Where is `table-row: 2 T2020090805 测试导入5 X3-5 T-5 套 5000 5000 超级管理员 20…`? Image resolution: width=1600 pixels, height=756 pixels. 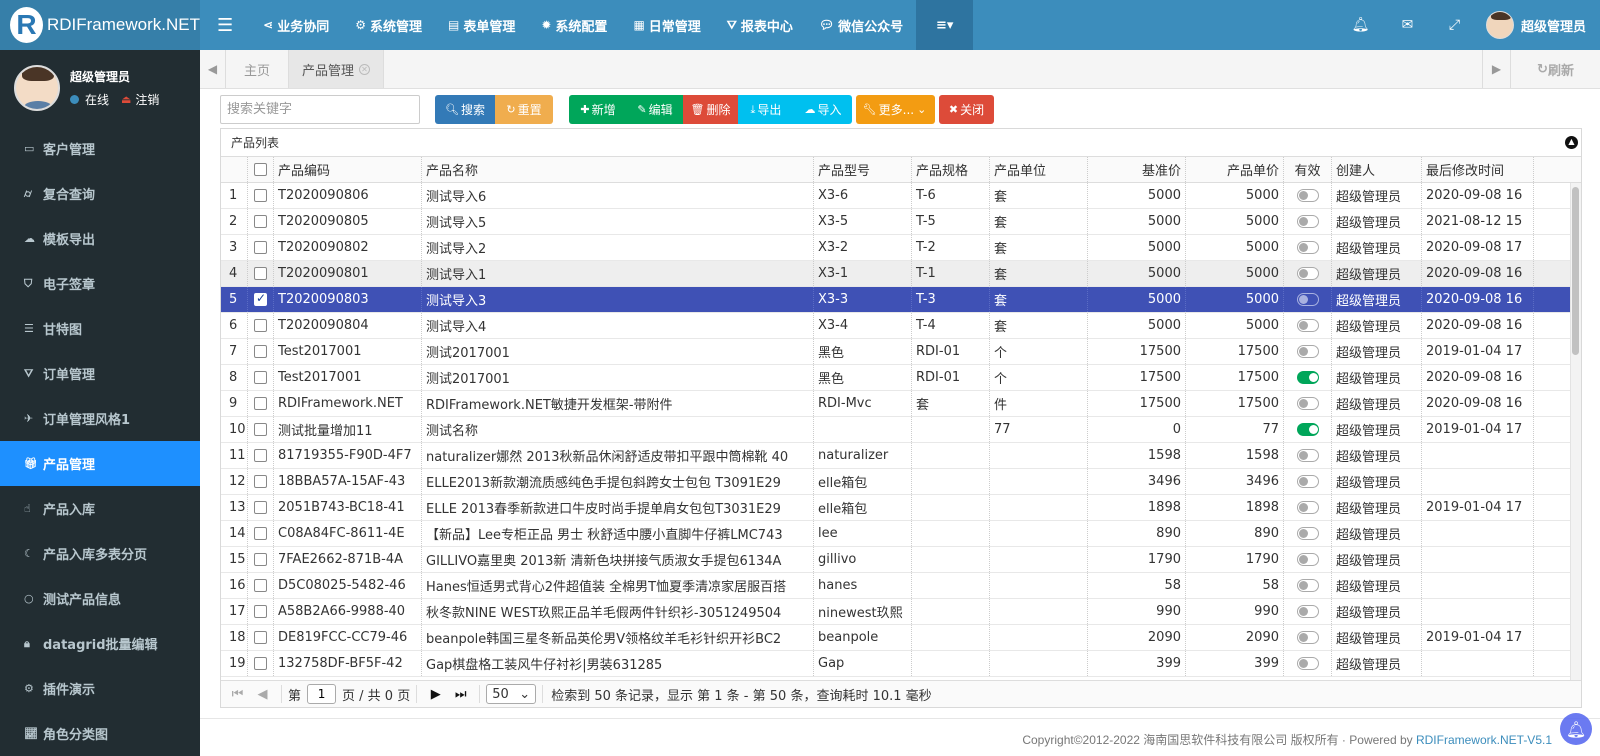 table-row: 2 T2020090805 测试导入5 X3-5 T-5 套 5000 5000 超级管理员 20… is located at coordinates (901, 222).